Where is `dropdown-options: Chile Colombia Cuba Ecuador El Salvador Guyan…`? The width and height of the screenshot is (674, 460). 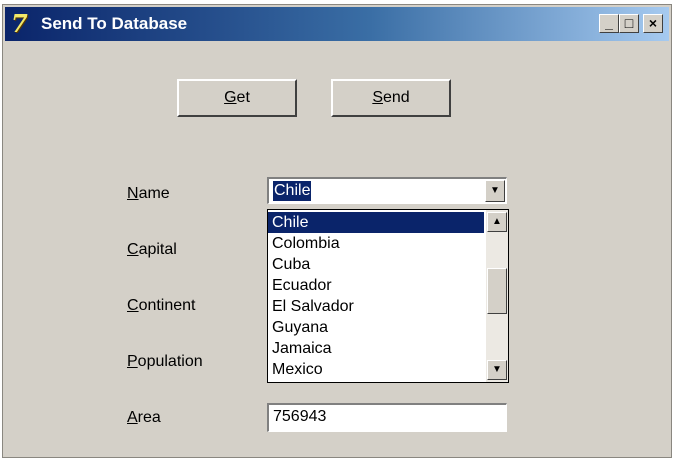
dropdown-options: Chile Colombia Cuba Ecuador El Salvador Guyan… is located at coordinates (376, 296).